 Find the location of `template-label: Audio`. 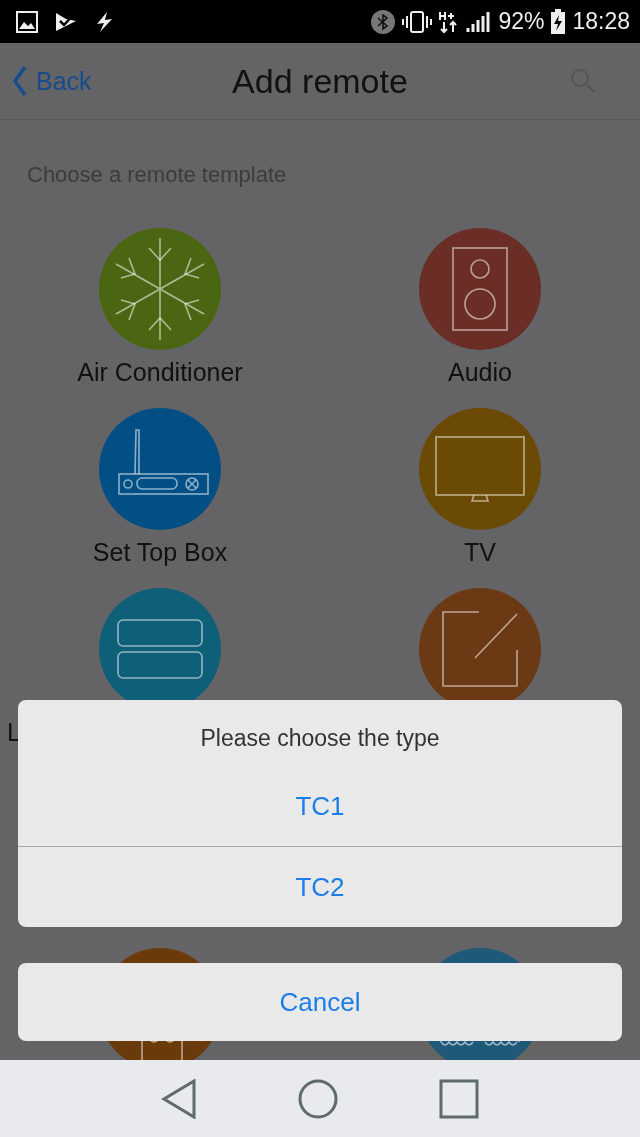

template-label: Audio is located at coordinates (480, 372).